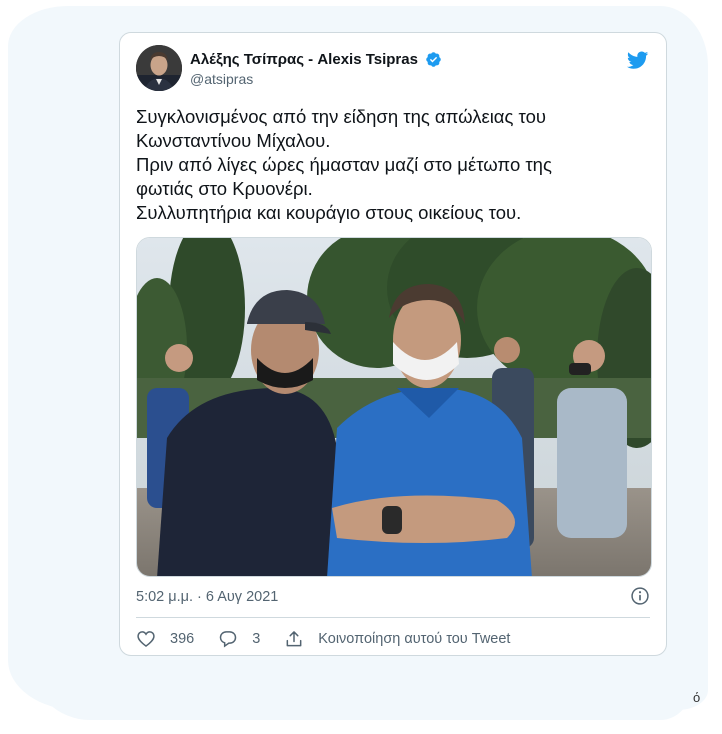 Image resolution: width=722 pixels, height=734 pixels. Describe the element at coordinates (316, 79) in the screenshot. I see `author-handle: @atsipras` at that location.